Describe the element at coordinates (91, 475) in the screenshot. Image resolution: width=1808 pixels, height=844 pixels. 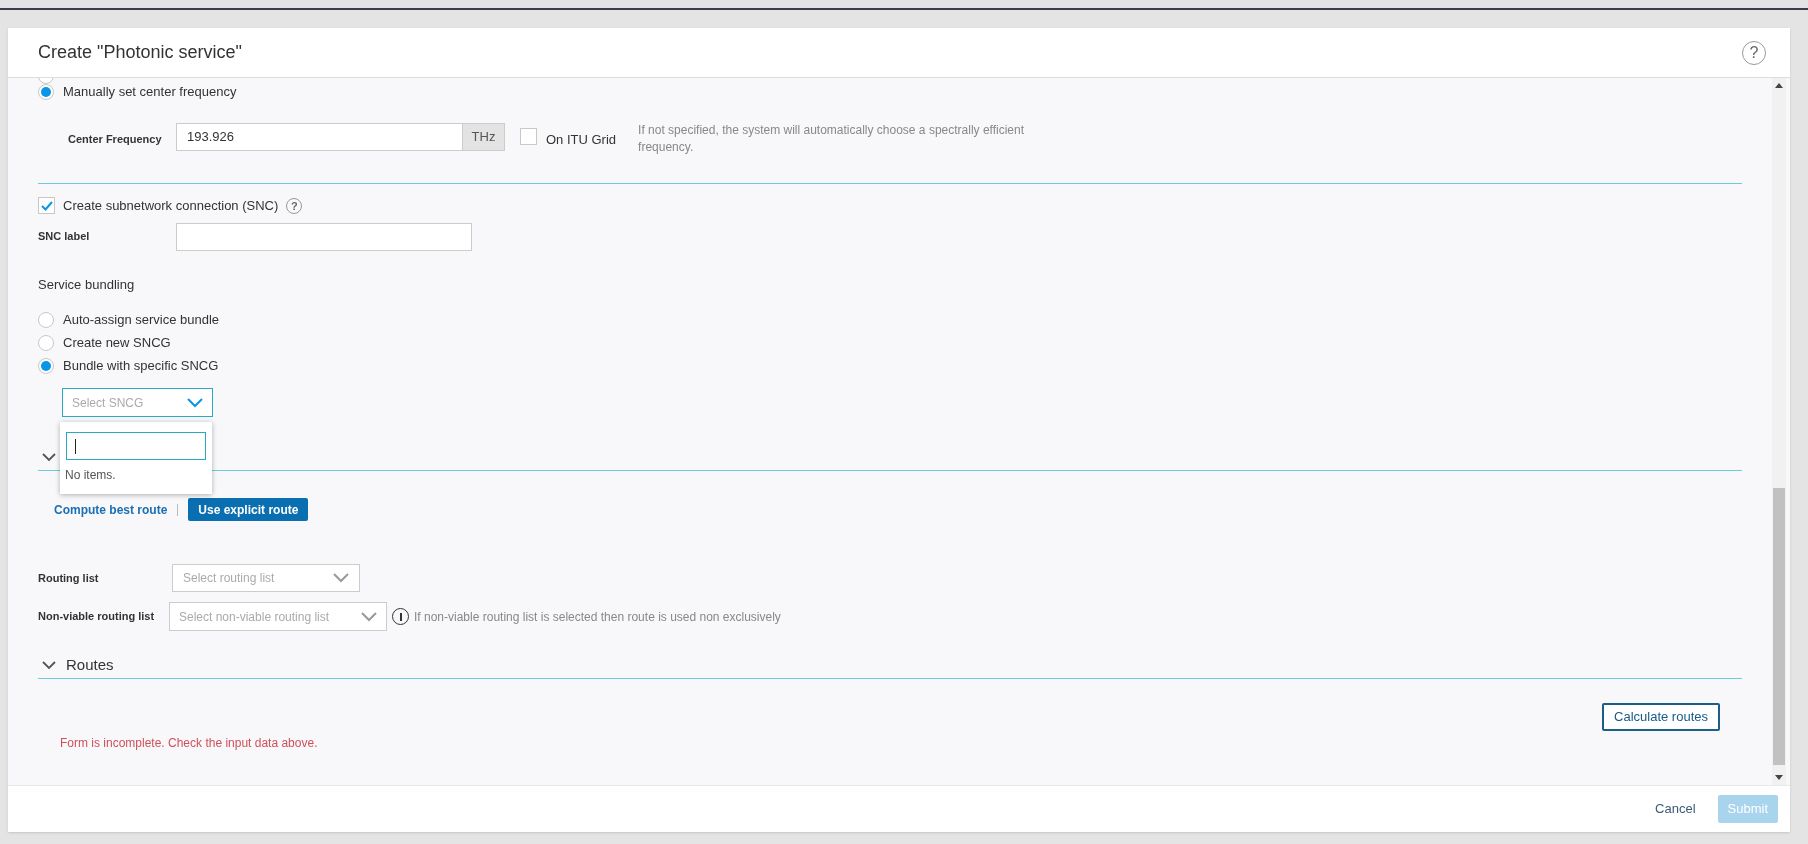
I see `empty-message: No items.` at that location.